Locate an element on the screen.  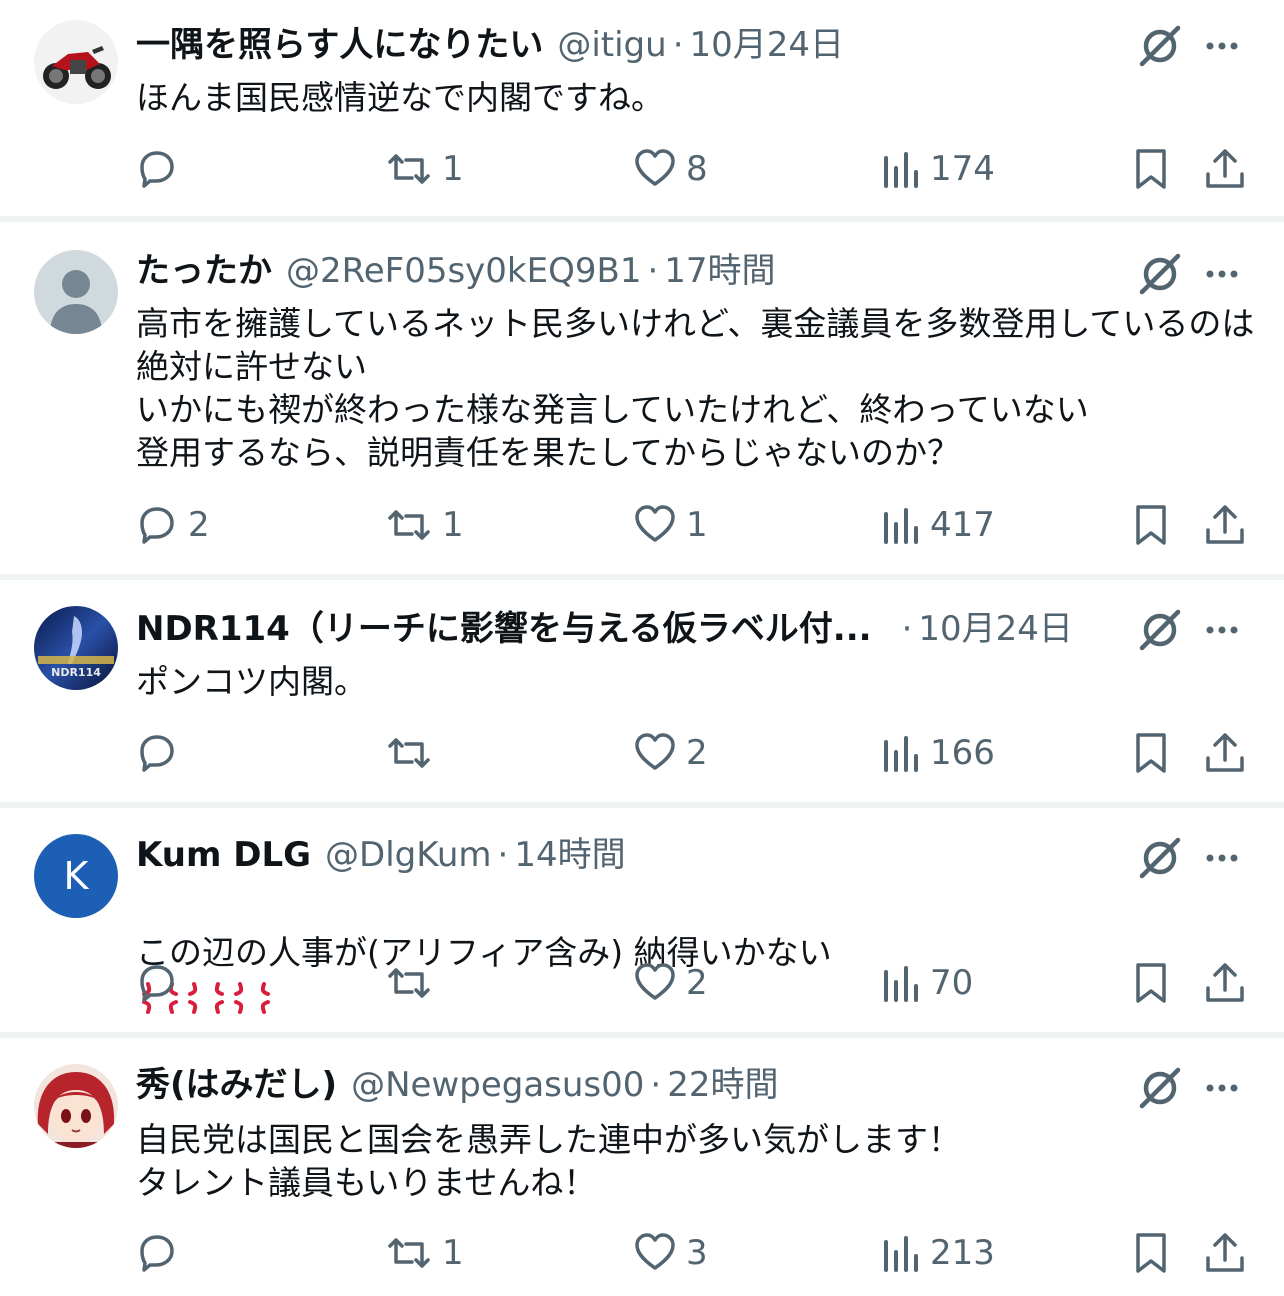
view-count: 417 is located at coordinates (962, 525).